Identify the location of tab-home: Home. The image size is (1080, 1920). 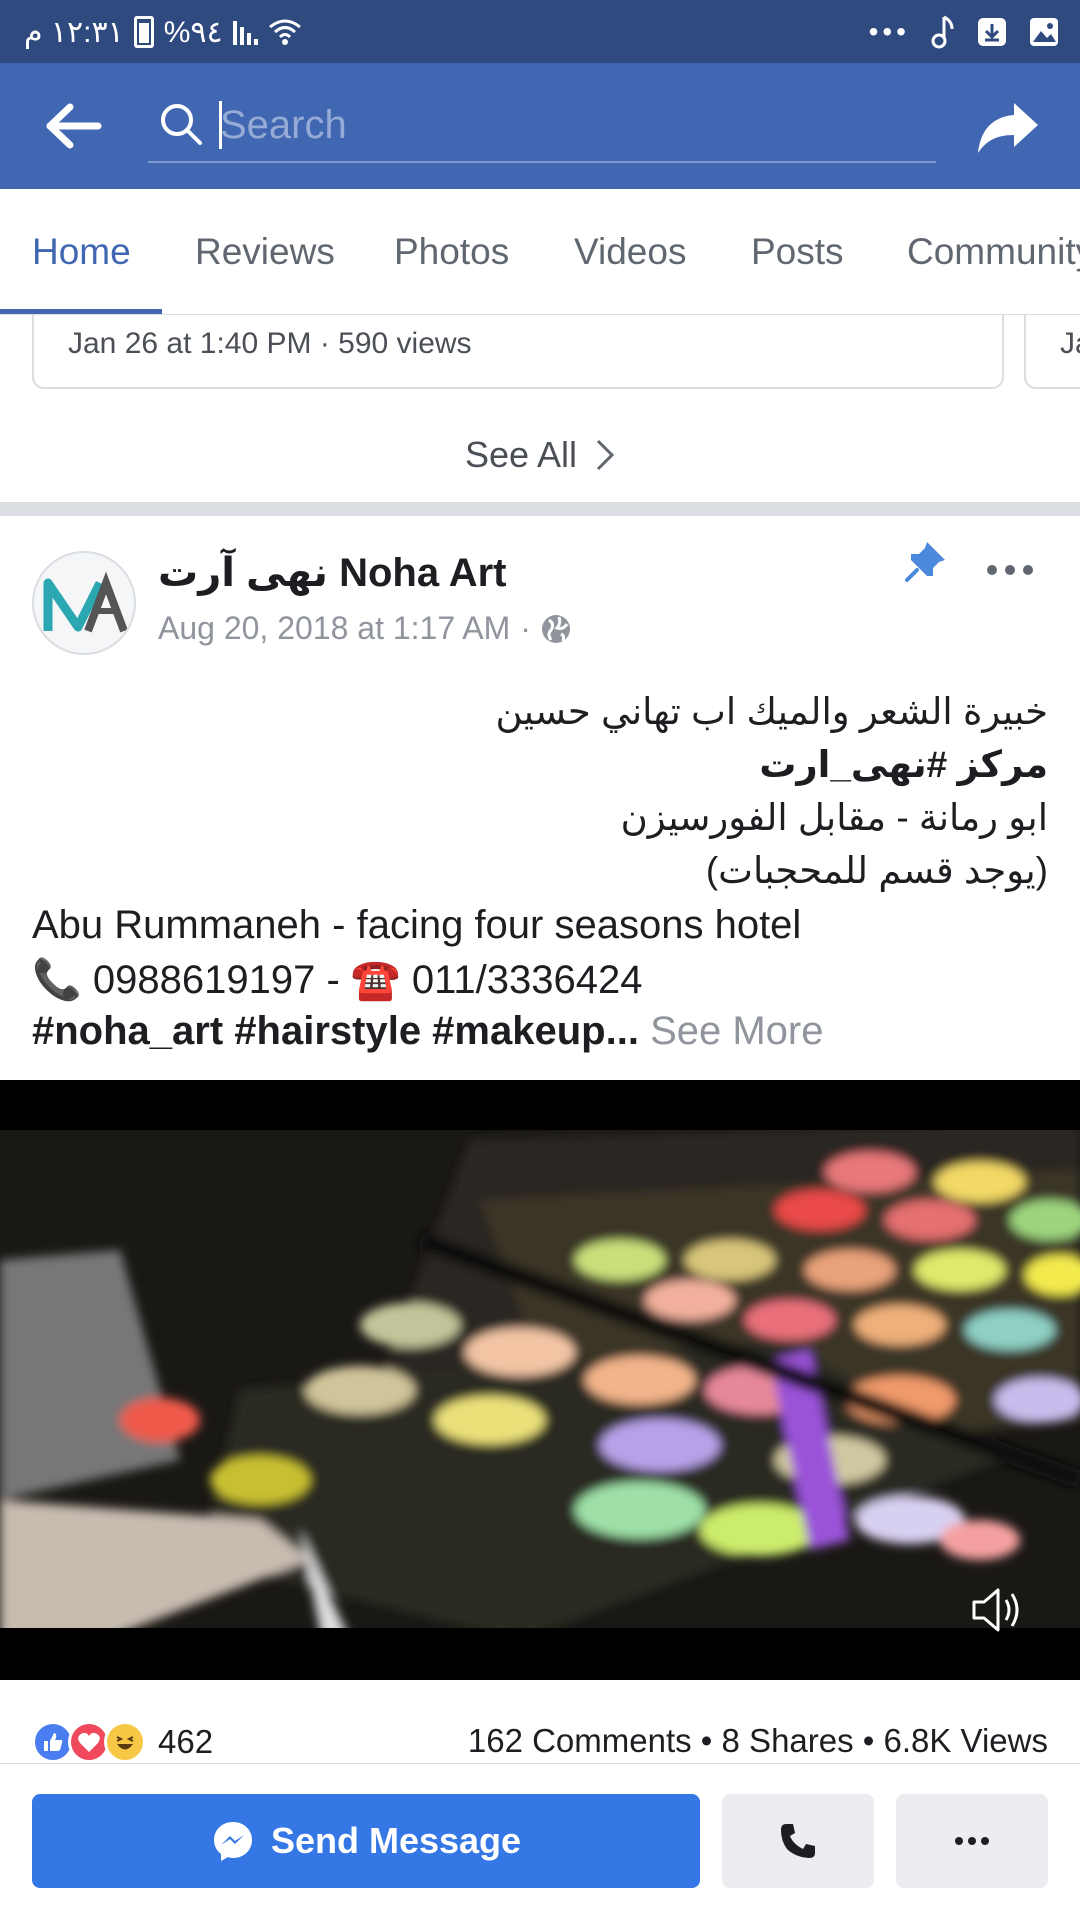
(81, 252).